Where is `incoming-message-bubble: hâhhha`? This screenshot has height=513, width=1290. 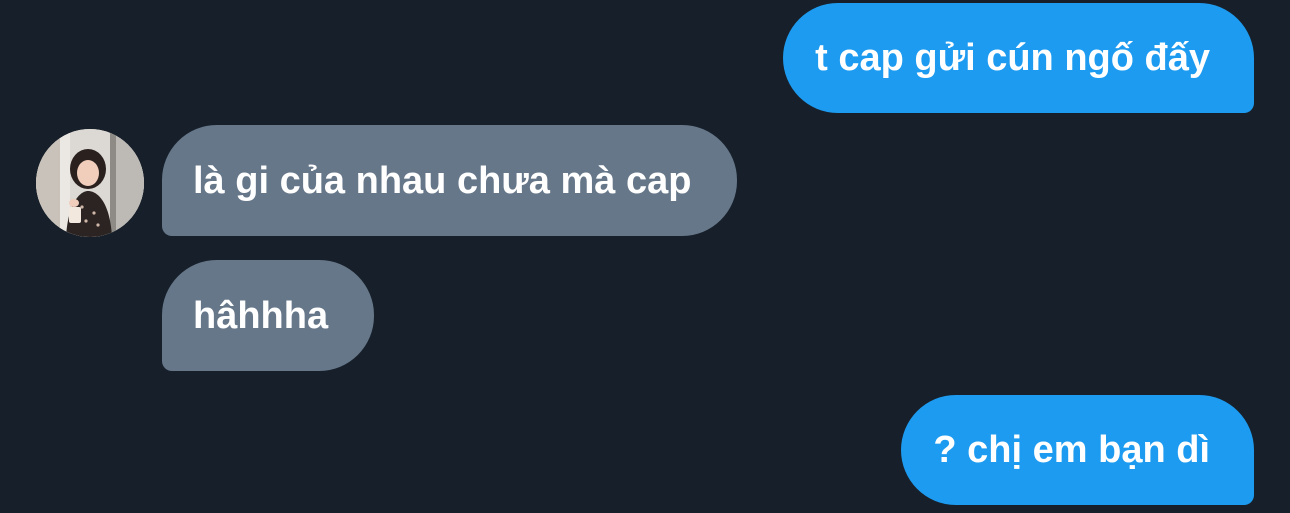
incoming-message-bubble: hâhhha is located at coordinates (268, 315).